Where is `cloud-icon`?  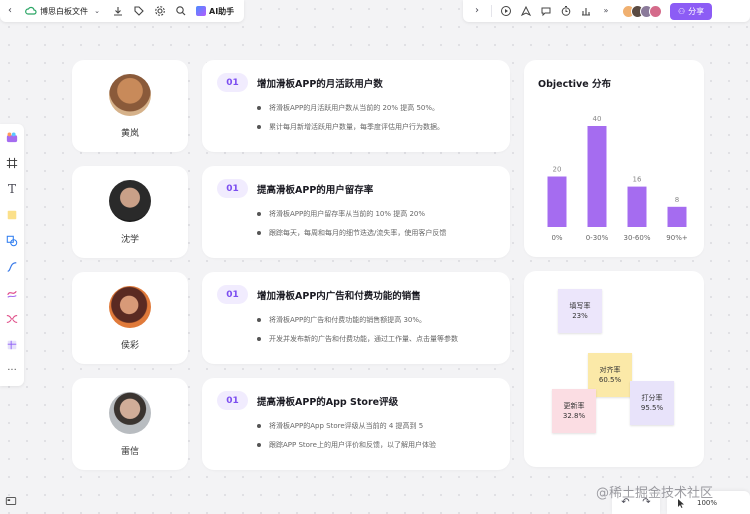 cloud-icon is located at coordinates (31, 11).